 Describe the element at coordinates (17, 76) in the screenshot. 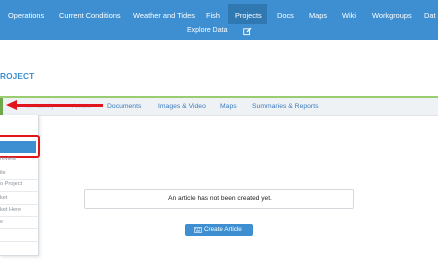

I see `page-title: ROJECT` at that location.